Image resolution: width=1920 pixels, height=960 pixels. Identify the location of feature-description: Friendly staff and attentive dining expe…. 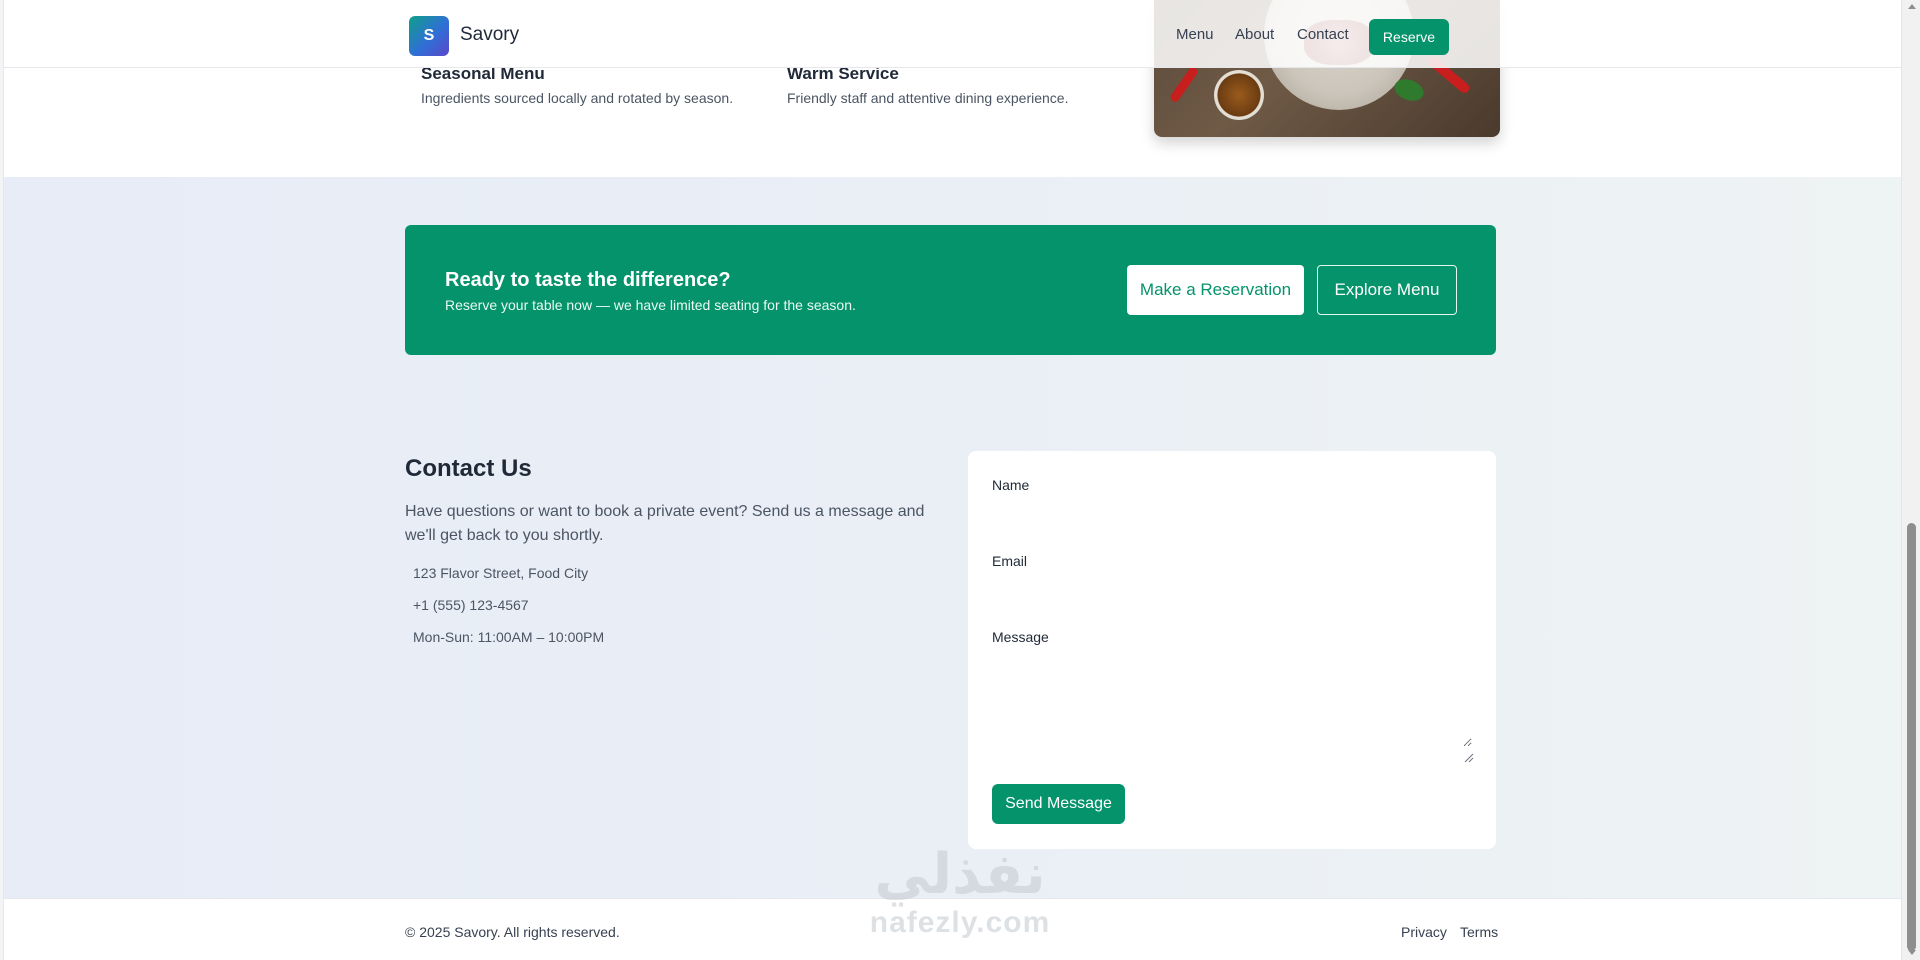
(928, 98).